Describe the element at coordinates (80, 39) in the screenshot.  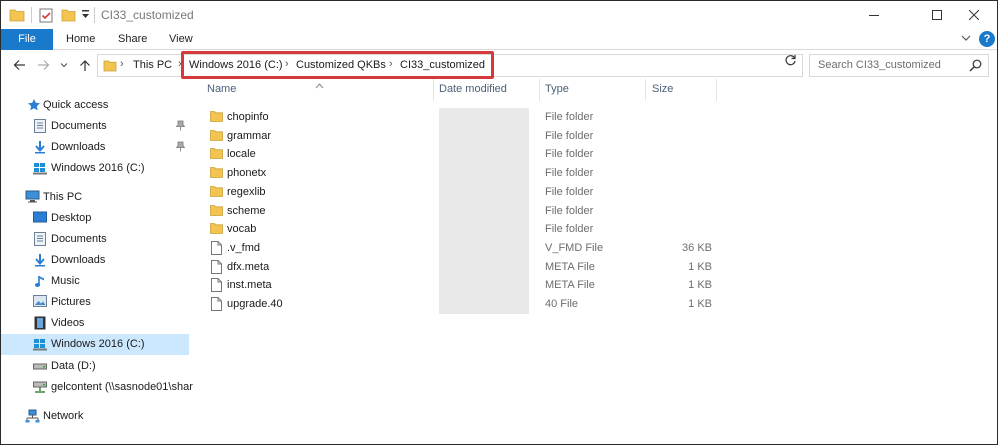
I see `tab-home: Home` at that location.